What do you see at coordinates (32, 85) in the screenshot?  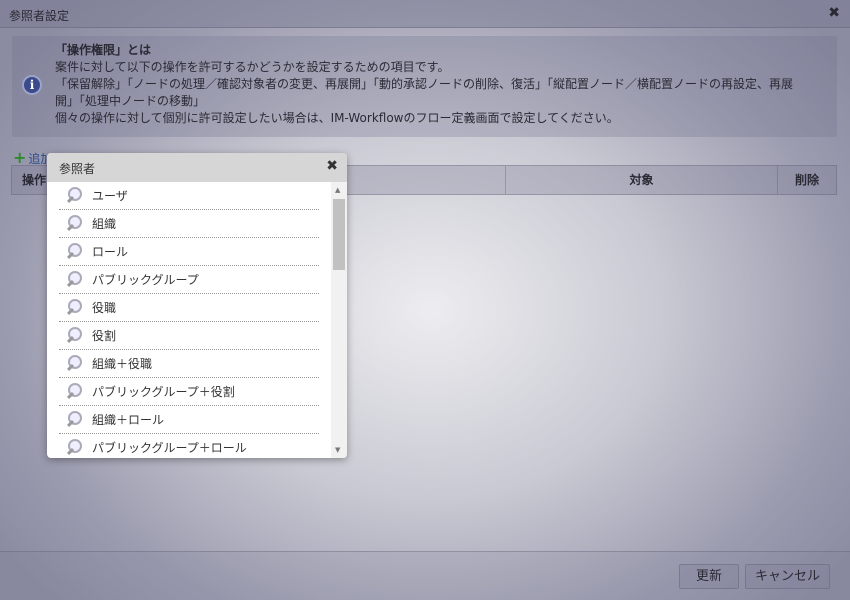 I see `info-icon: i` at bounding box center [32, 85].